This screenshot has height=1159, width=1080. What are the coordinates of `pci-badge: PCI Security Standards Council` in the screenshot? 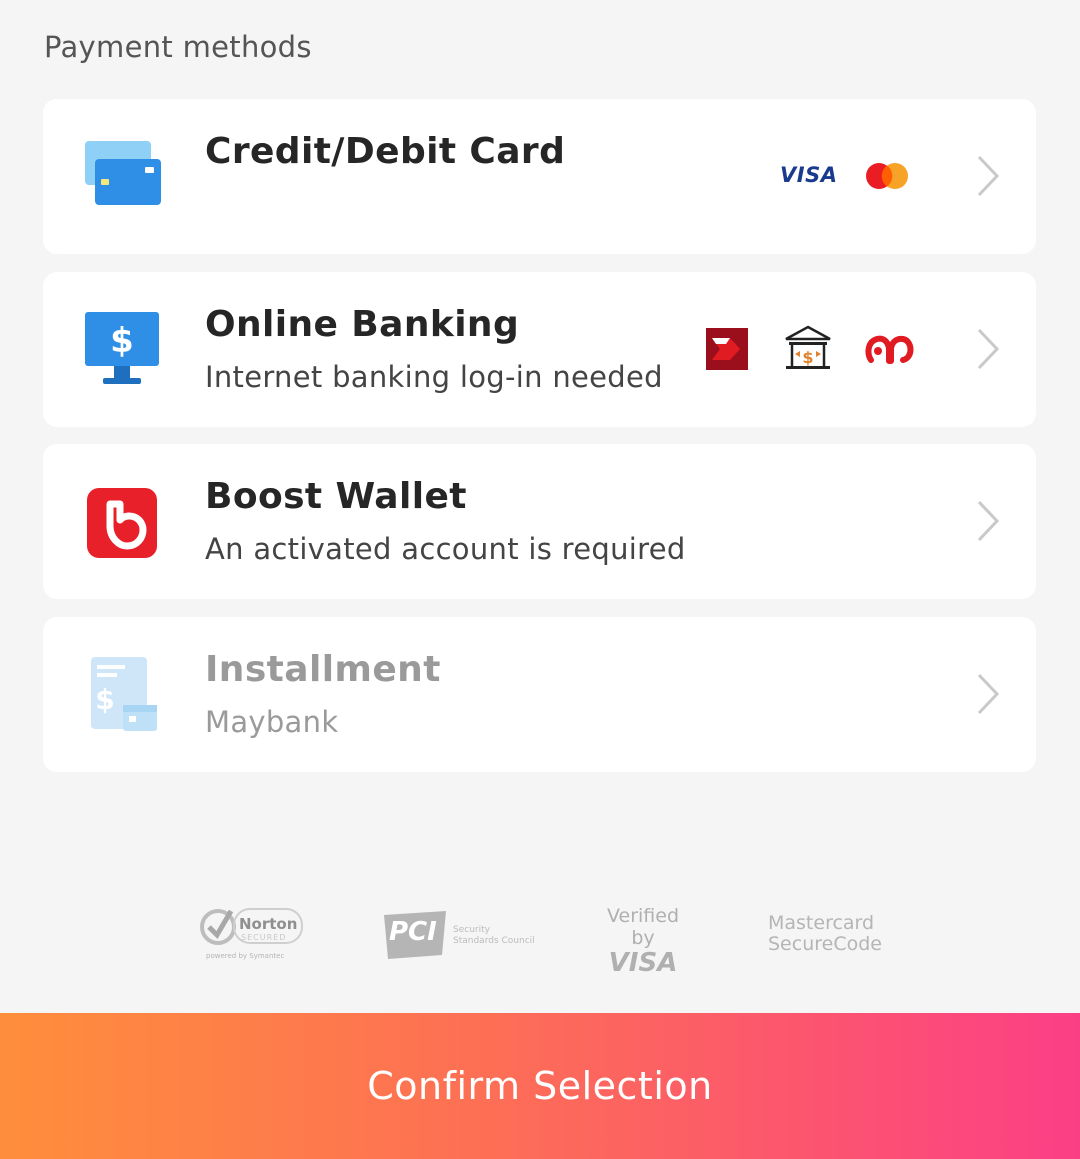 It's located at (457, 935).